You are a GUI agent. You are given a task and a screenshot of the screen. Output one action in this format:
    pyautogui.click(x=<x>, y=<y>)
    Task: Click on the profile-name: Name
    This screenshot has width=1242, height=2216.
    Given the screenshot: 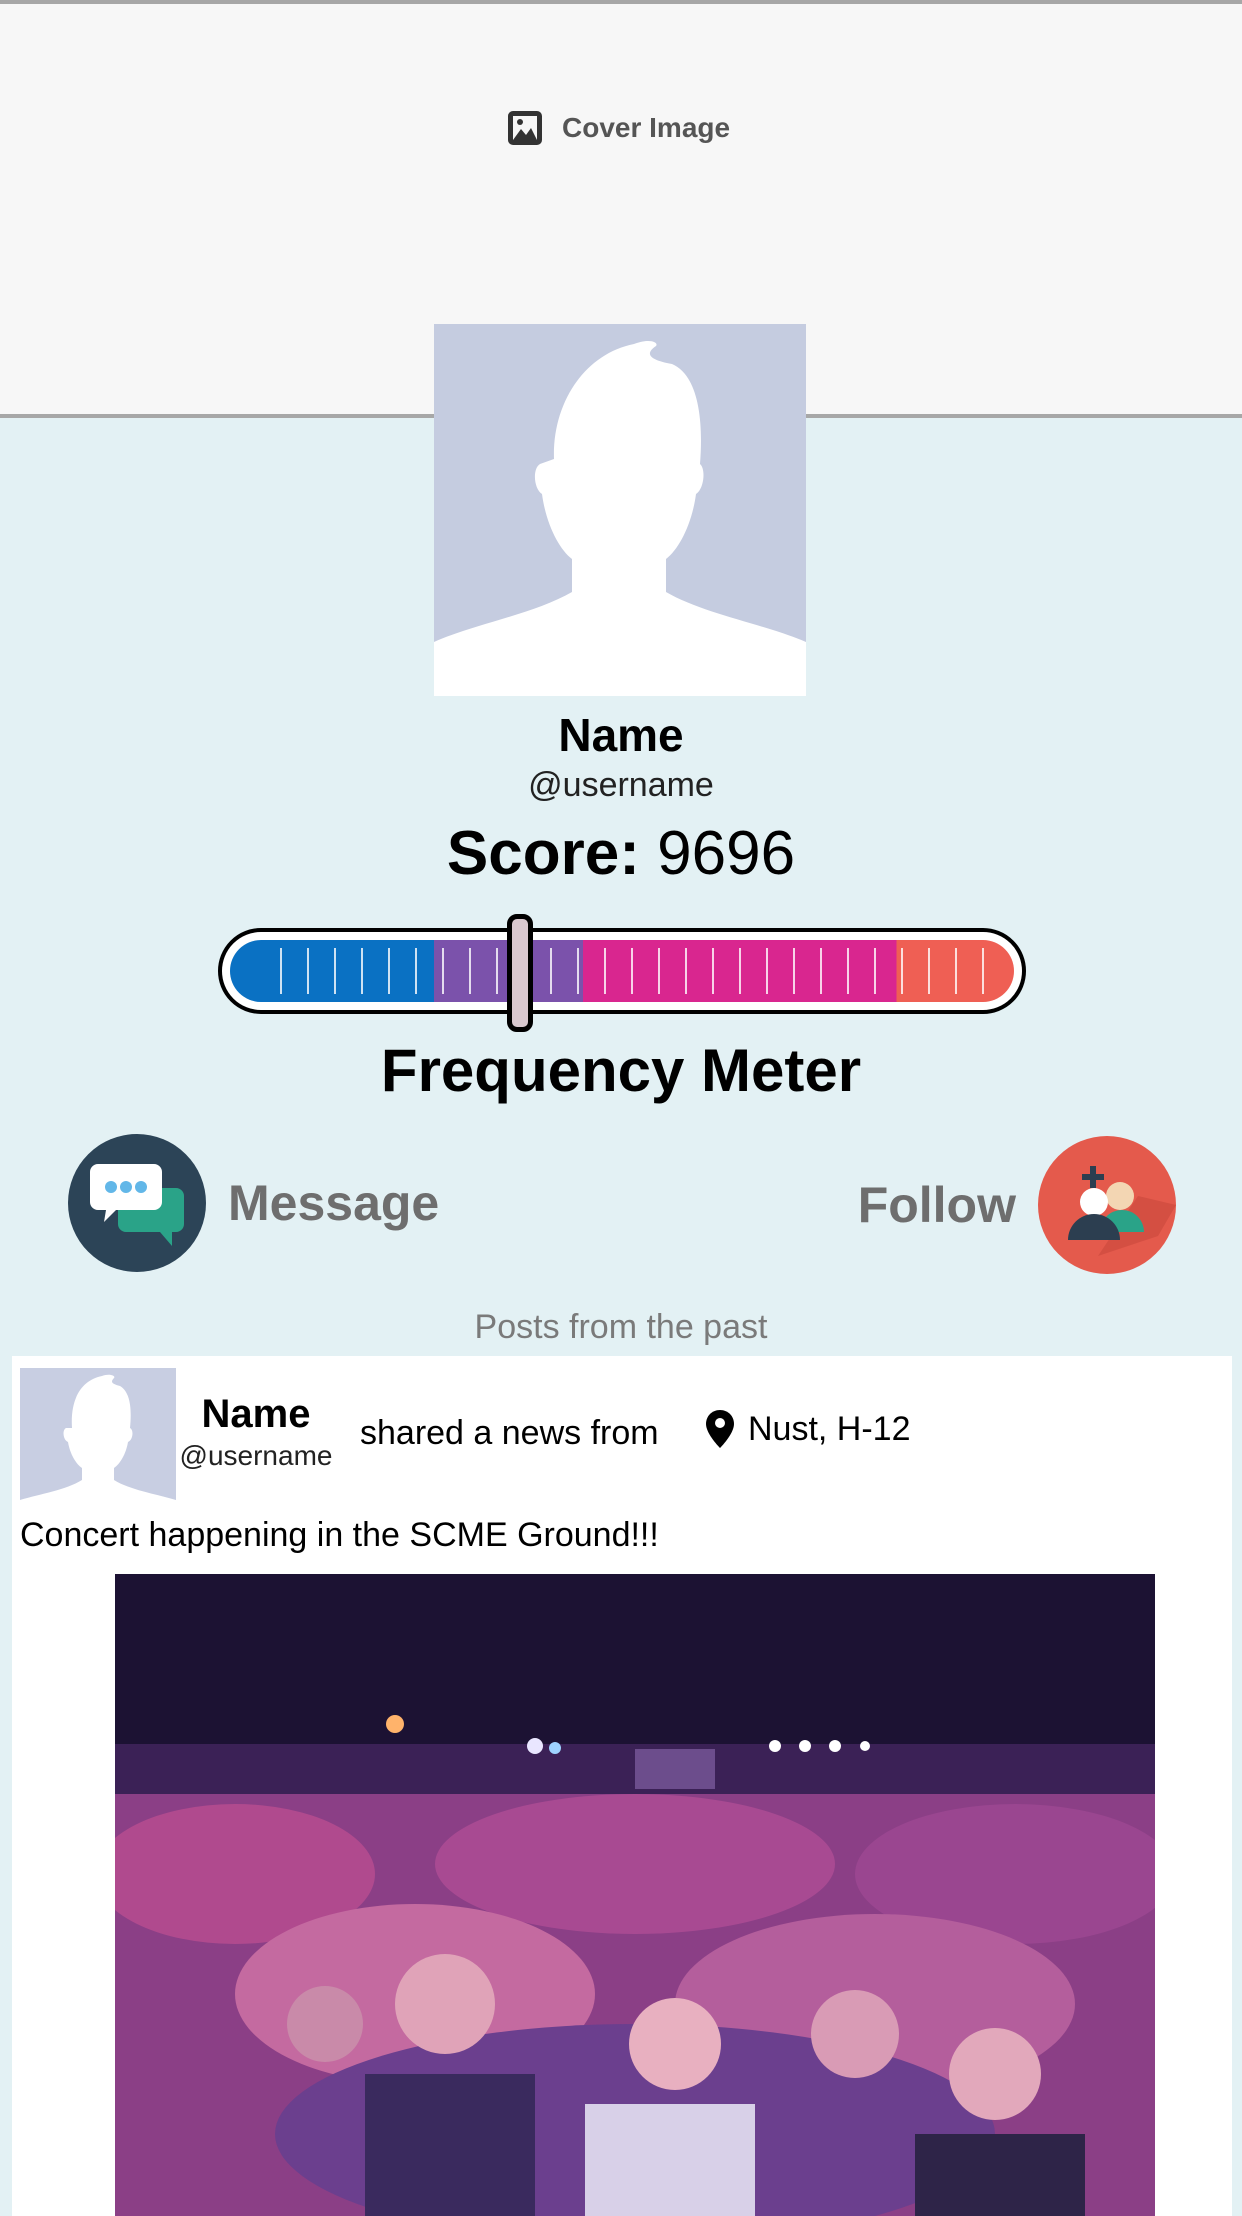 What is the action you would take?
    pyautogui.click(x=621, y=735)
    